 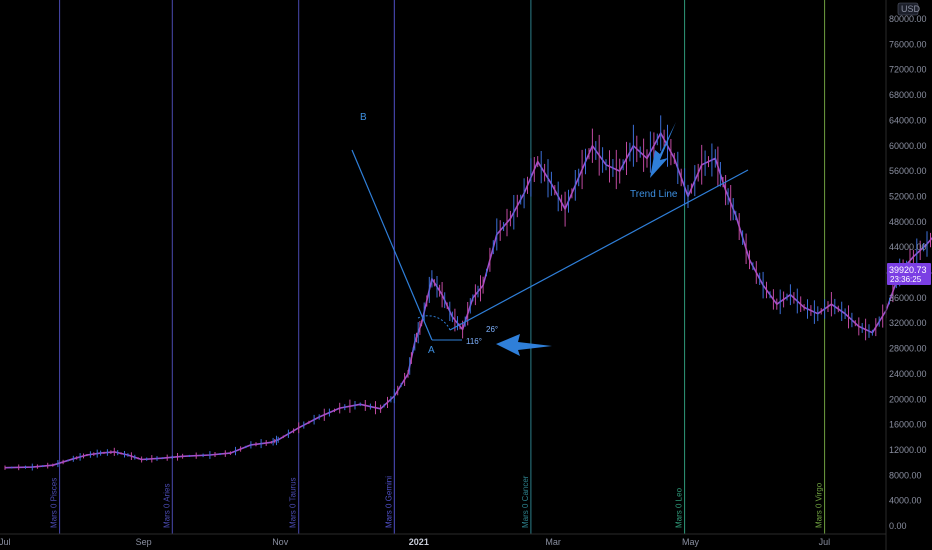 What do you see at coordinates (691, 542) in the screenshot?
I see `x-tick-label: May` at bounding box center [691, 542].